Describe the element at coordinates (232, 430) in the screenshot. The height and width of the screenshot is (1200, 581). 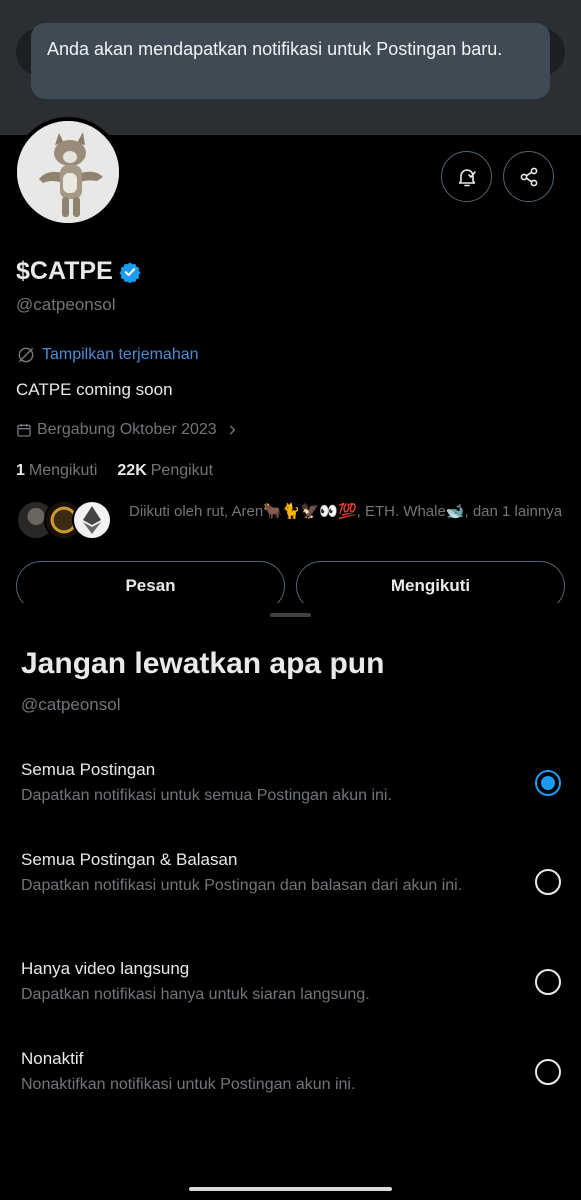
I see `chevron-right-icon` at that location.